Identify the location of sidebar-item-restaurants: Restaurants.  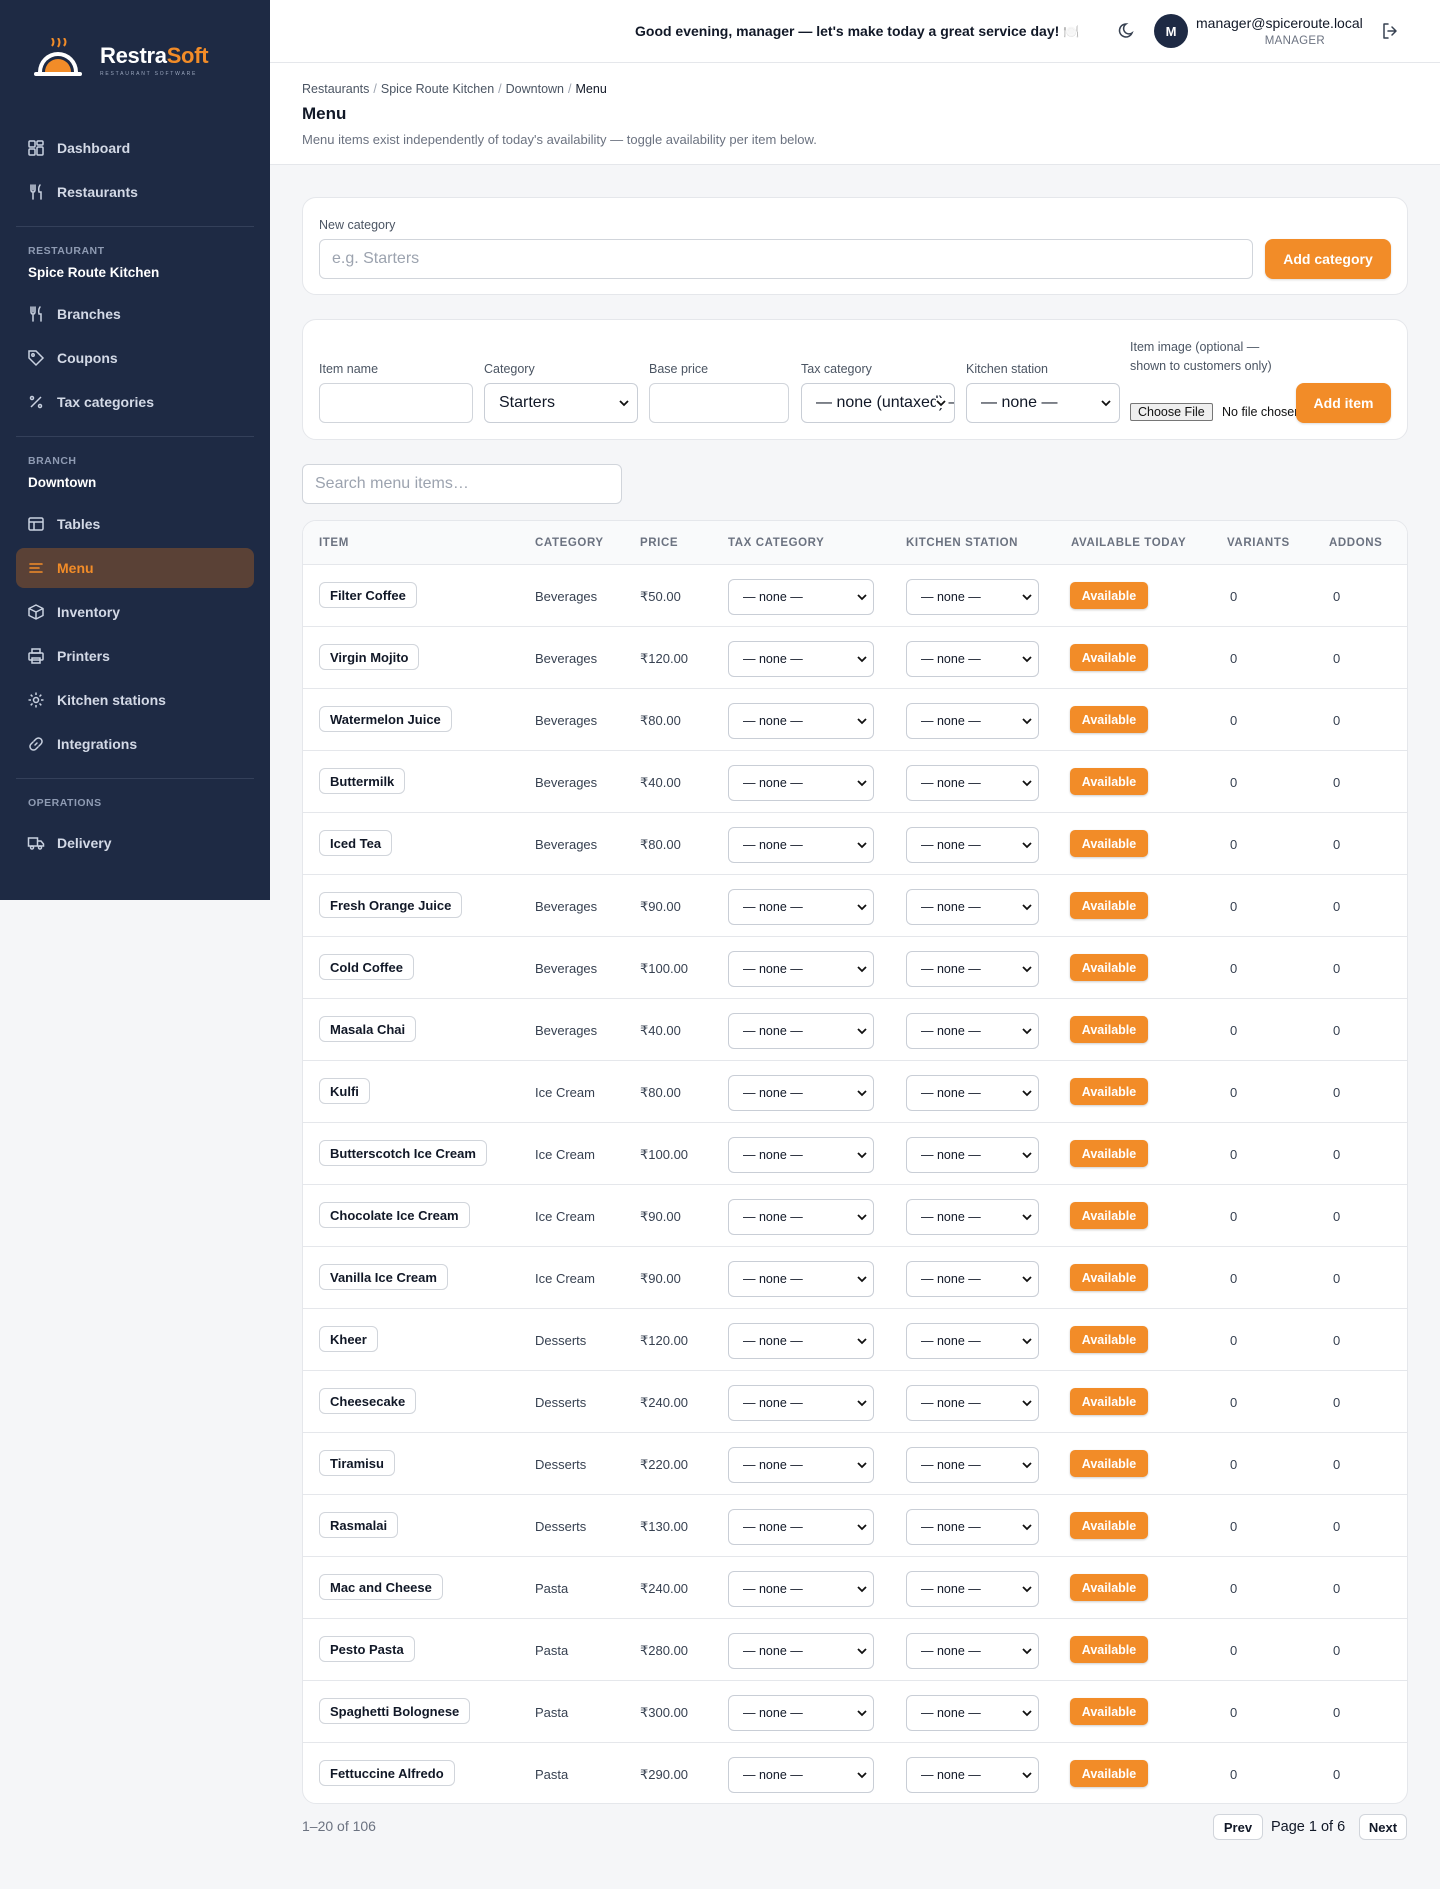
(135, 192).